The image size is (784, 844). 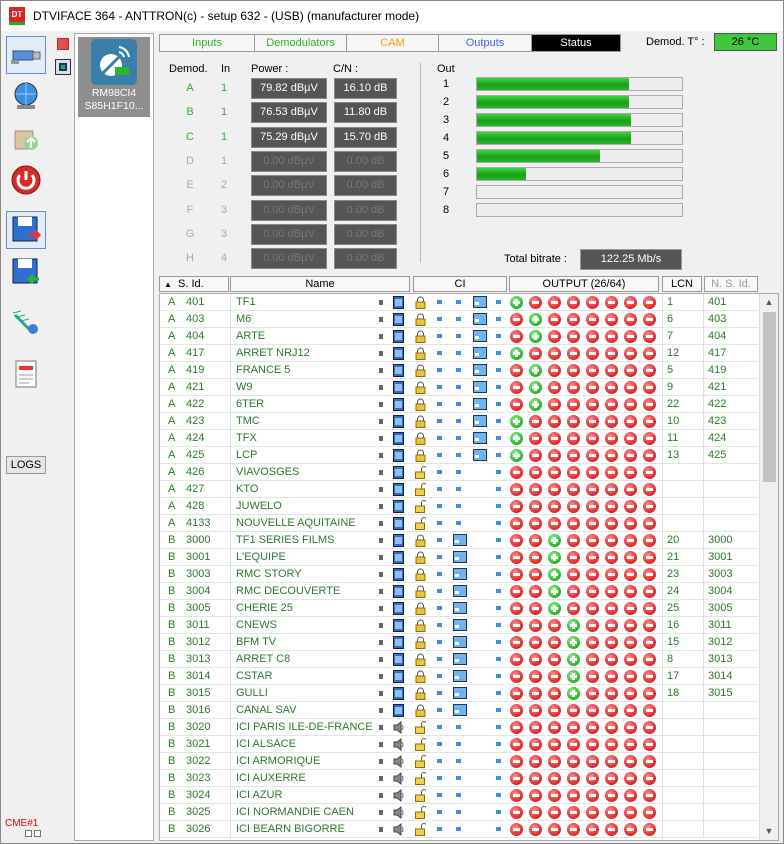 I want to click on tab-status: Status, so click(x=576, y=43).